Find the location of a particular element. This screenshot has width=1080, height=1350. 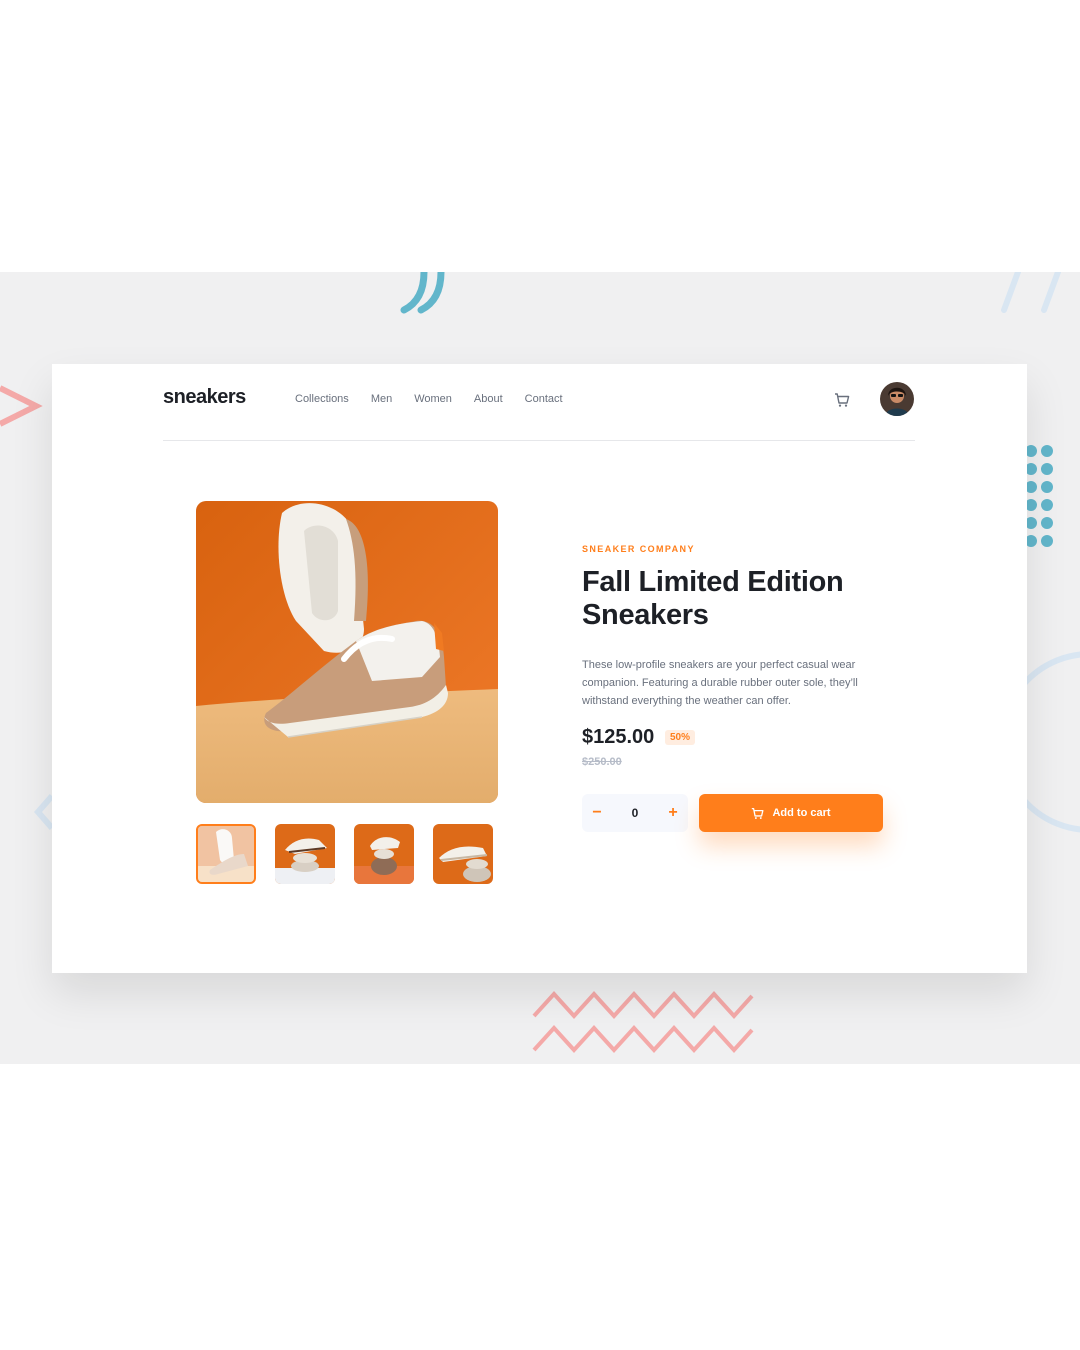

nav-contact: Contact is located at coordinates (544, 399).